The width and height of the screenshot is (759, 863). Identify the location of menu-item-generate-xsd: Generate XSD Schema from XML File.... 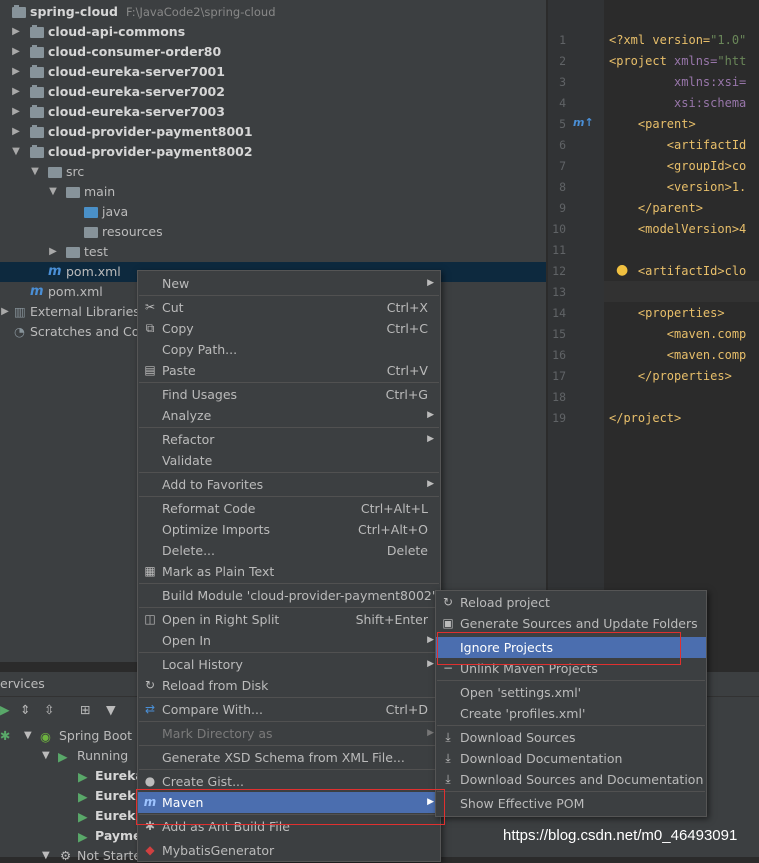
(289, 757).